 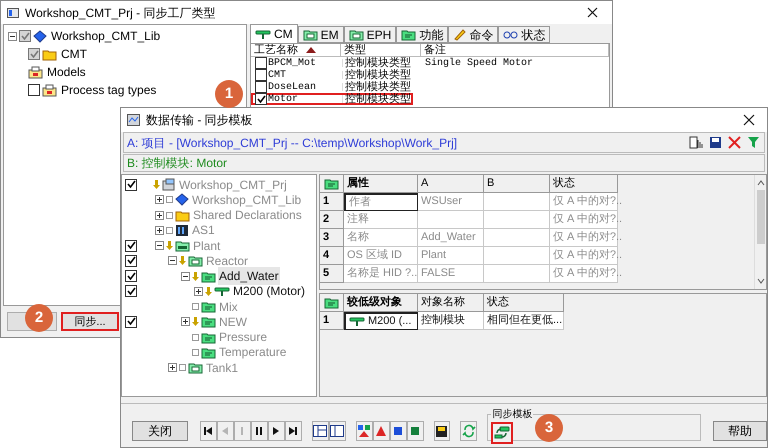 I want to click on next-icon, so click(x=276, y=431).